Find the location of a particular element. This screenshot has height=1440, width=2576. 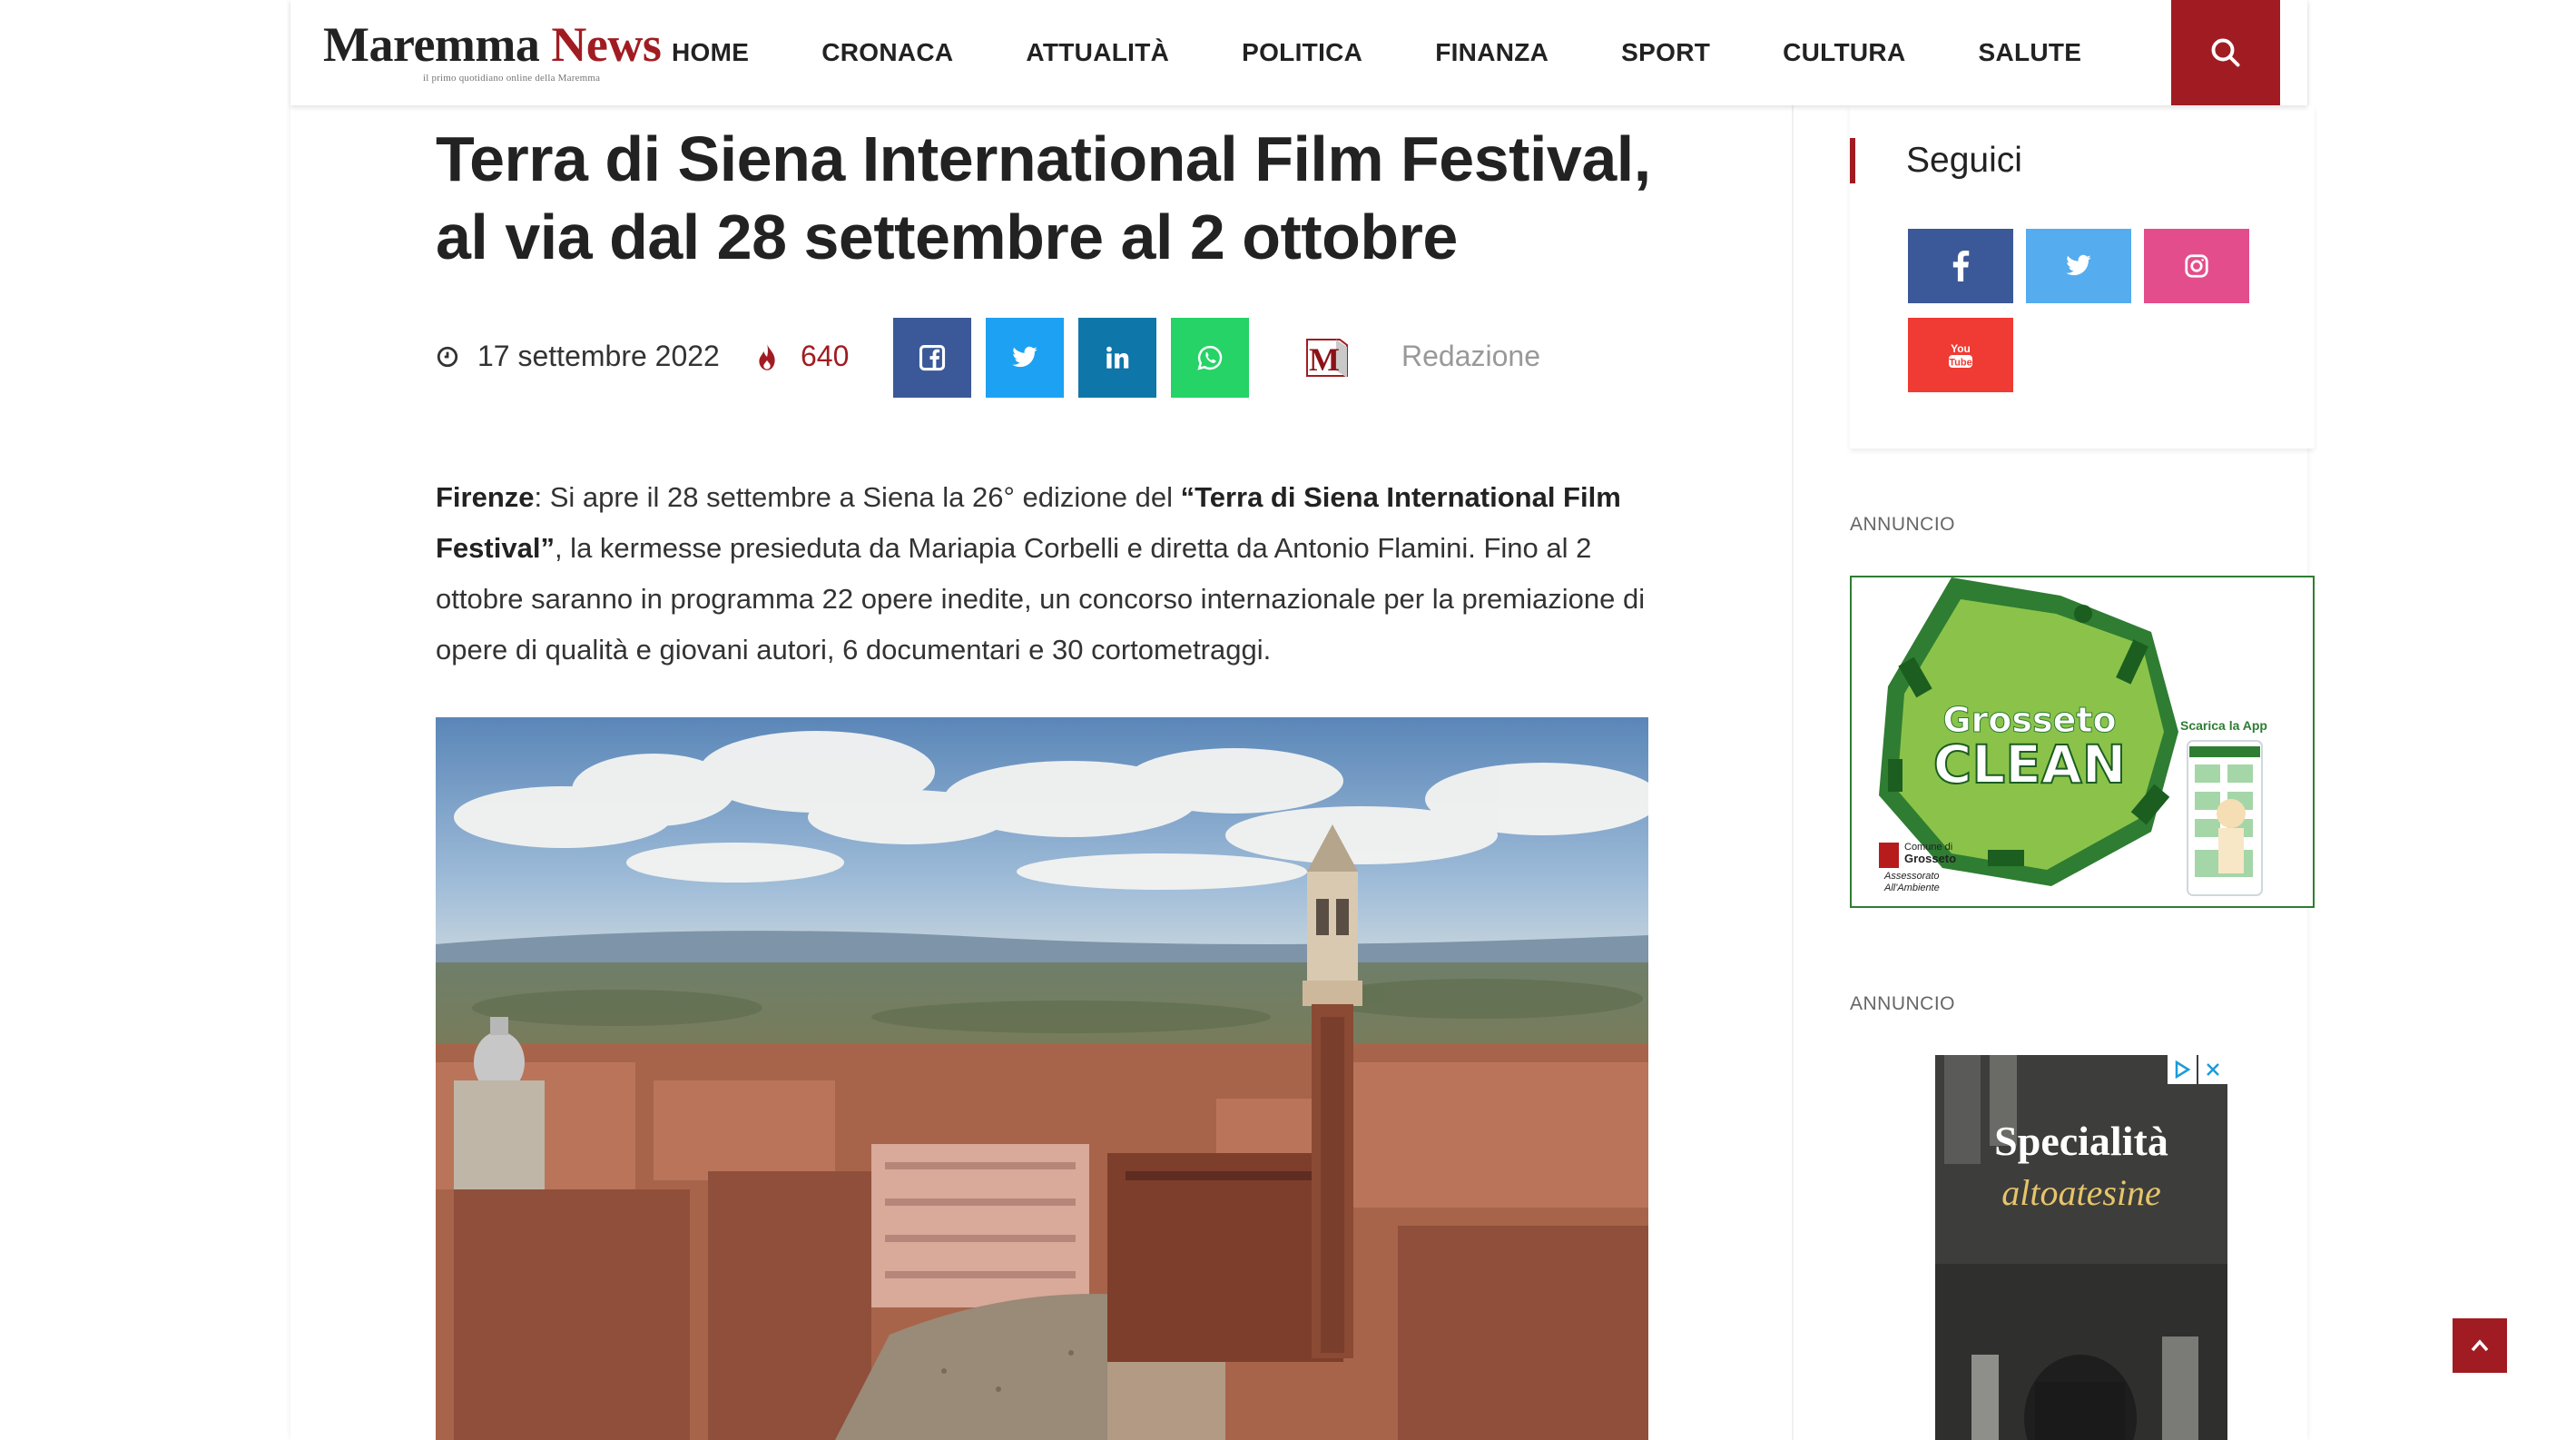

ad-choices is located at coordinates (2196, 1069).